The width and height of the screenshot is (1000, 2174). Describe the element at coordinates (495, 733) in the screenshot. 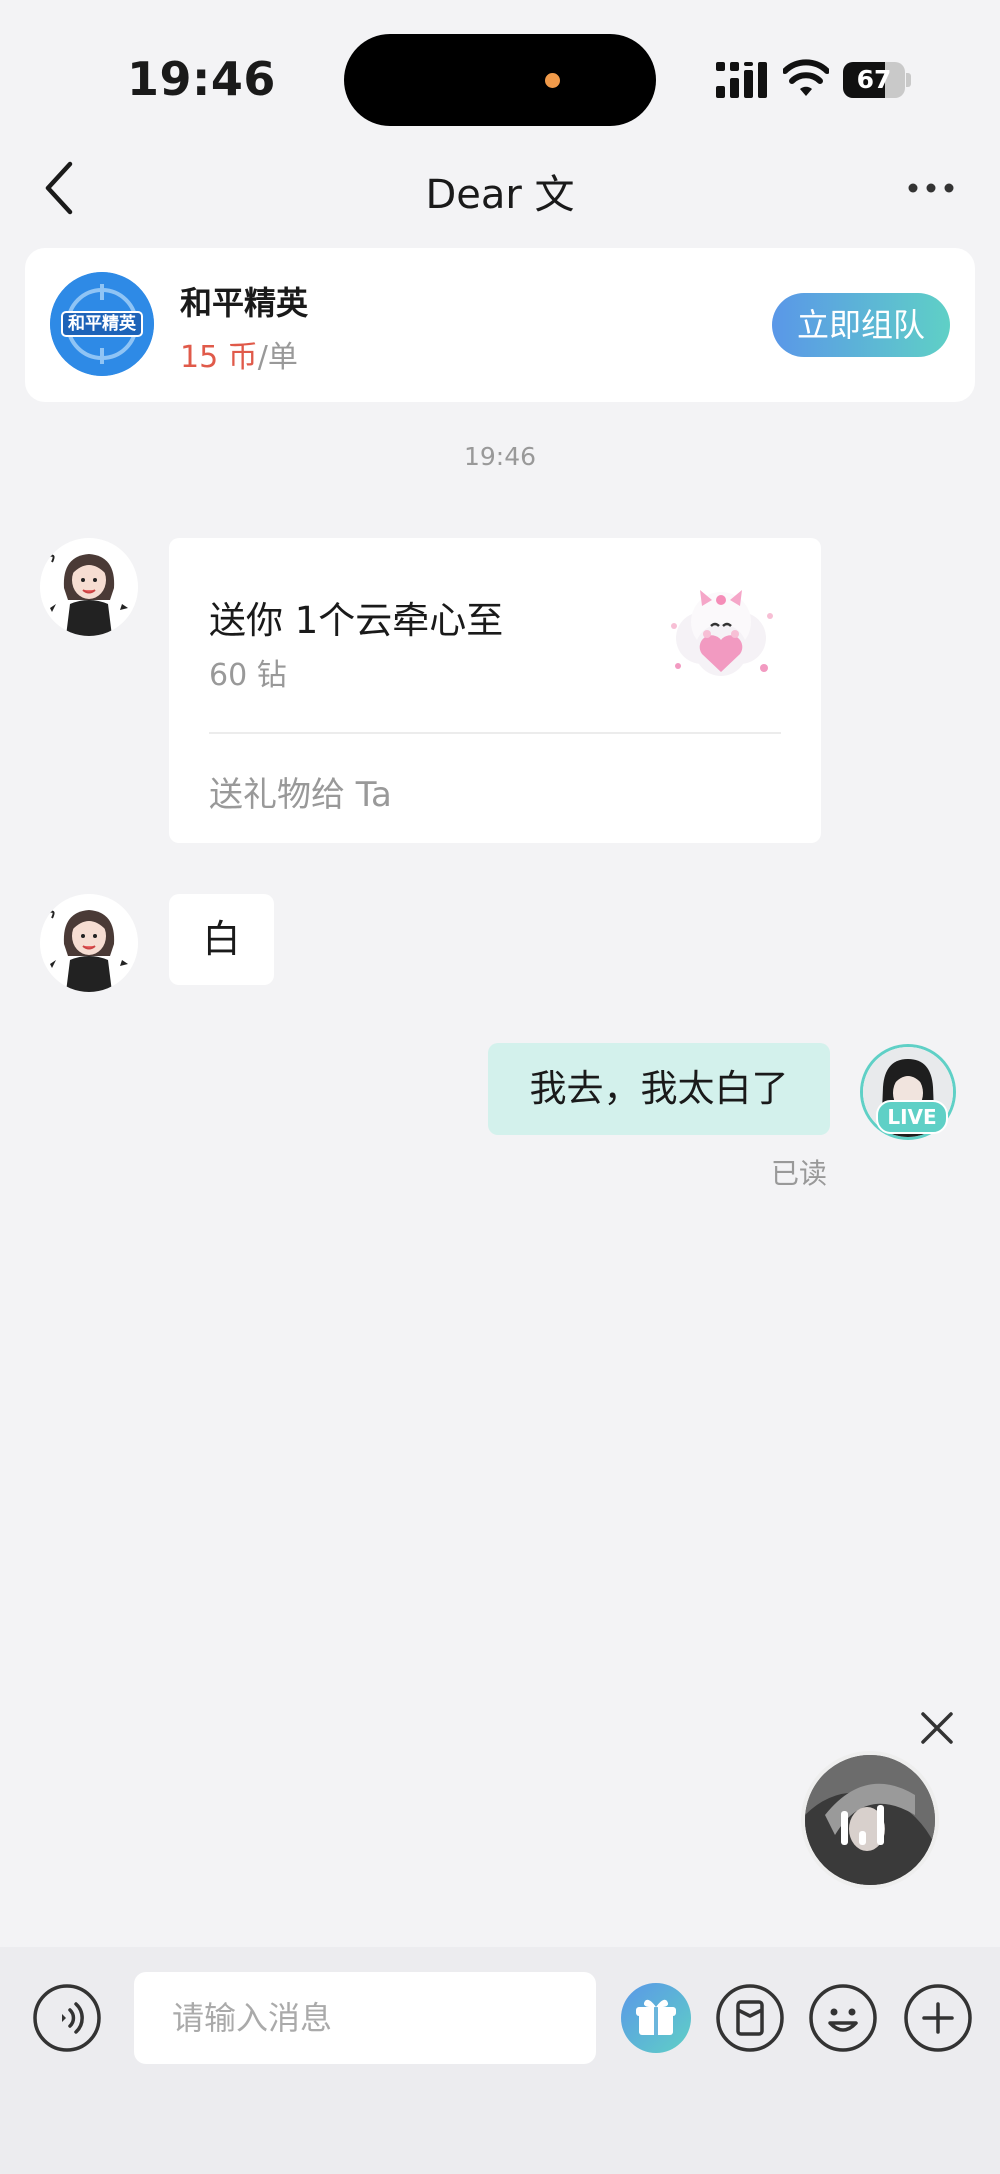

I see `gift-card-divider` at that location.